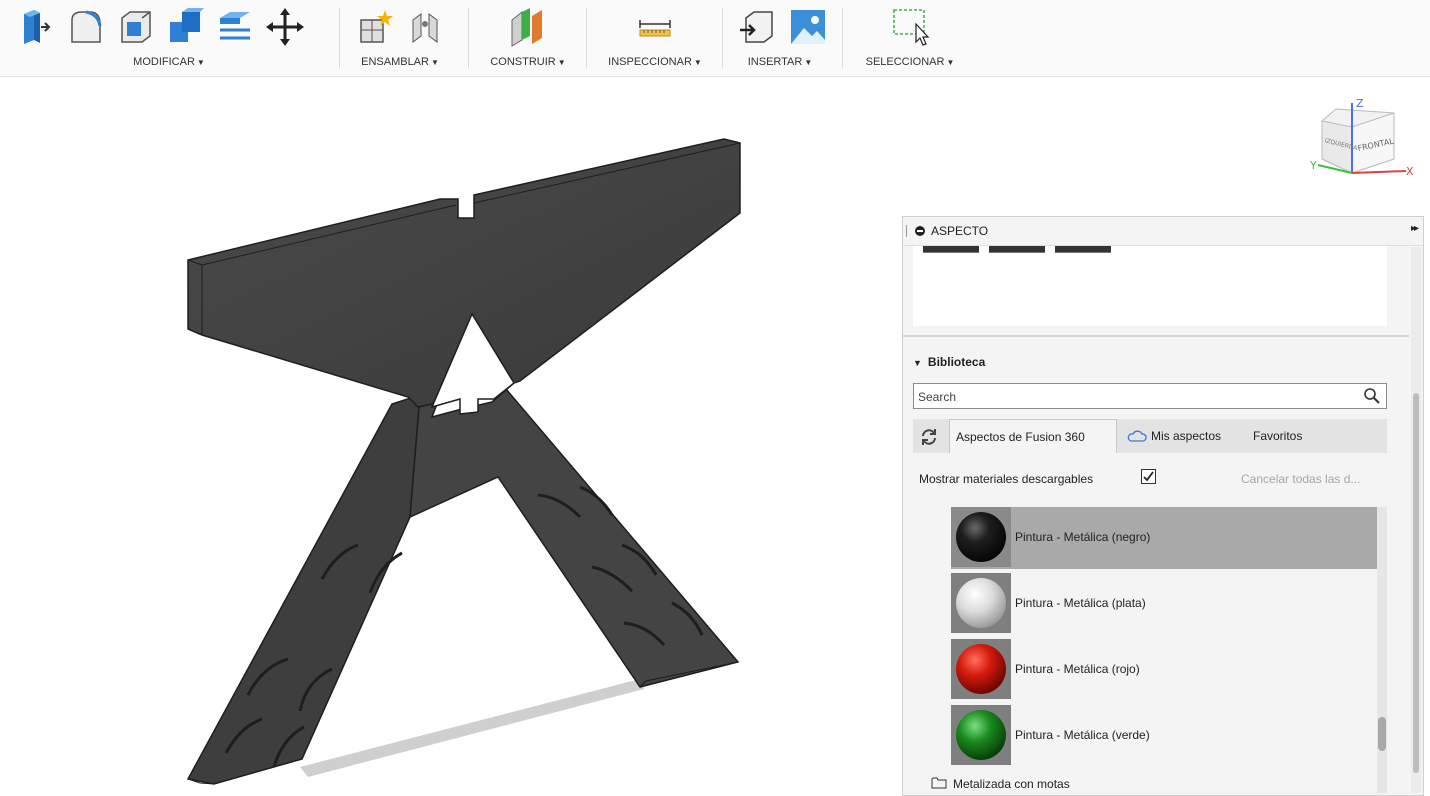  Describe the element at coordinates (650, 62) in the screenshot. I see `inspect-label: INSPECCIONAR` at that location.